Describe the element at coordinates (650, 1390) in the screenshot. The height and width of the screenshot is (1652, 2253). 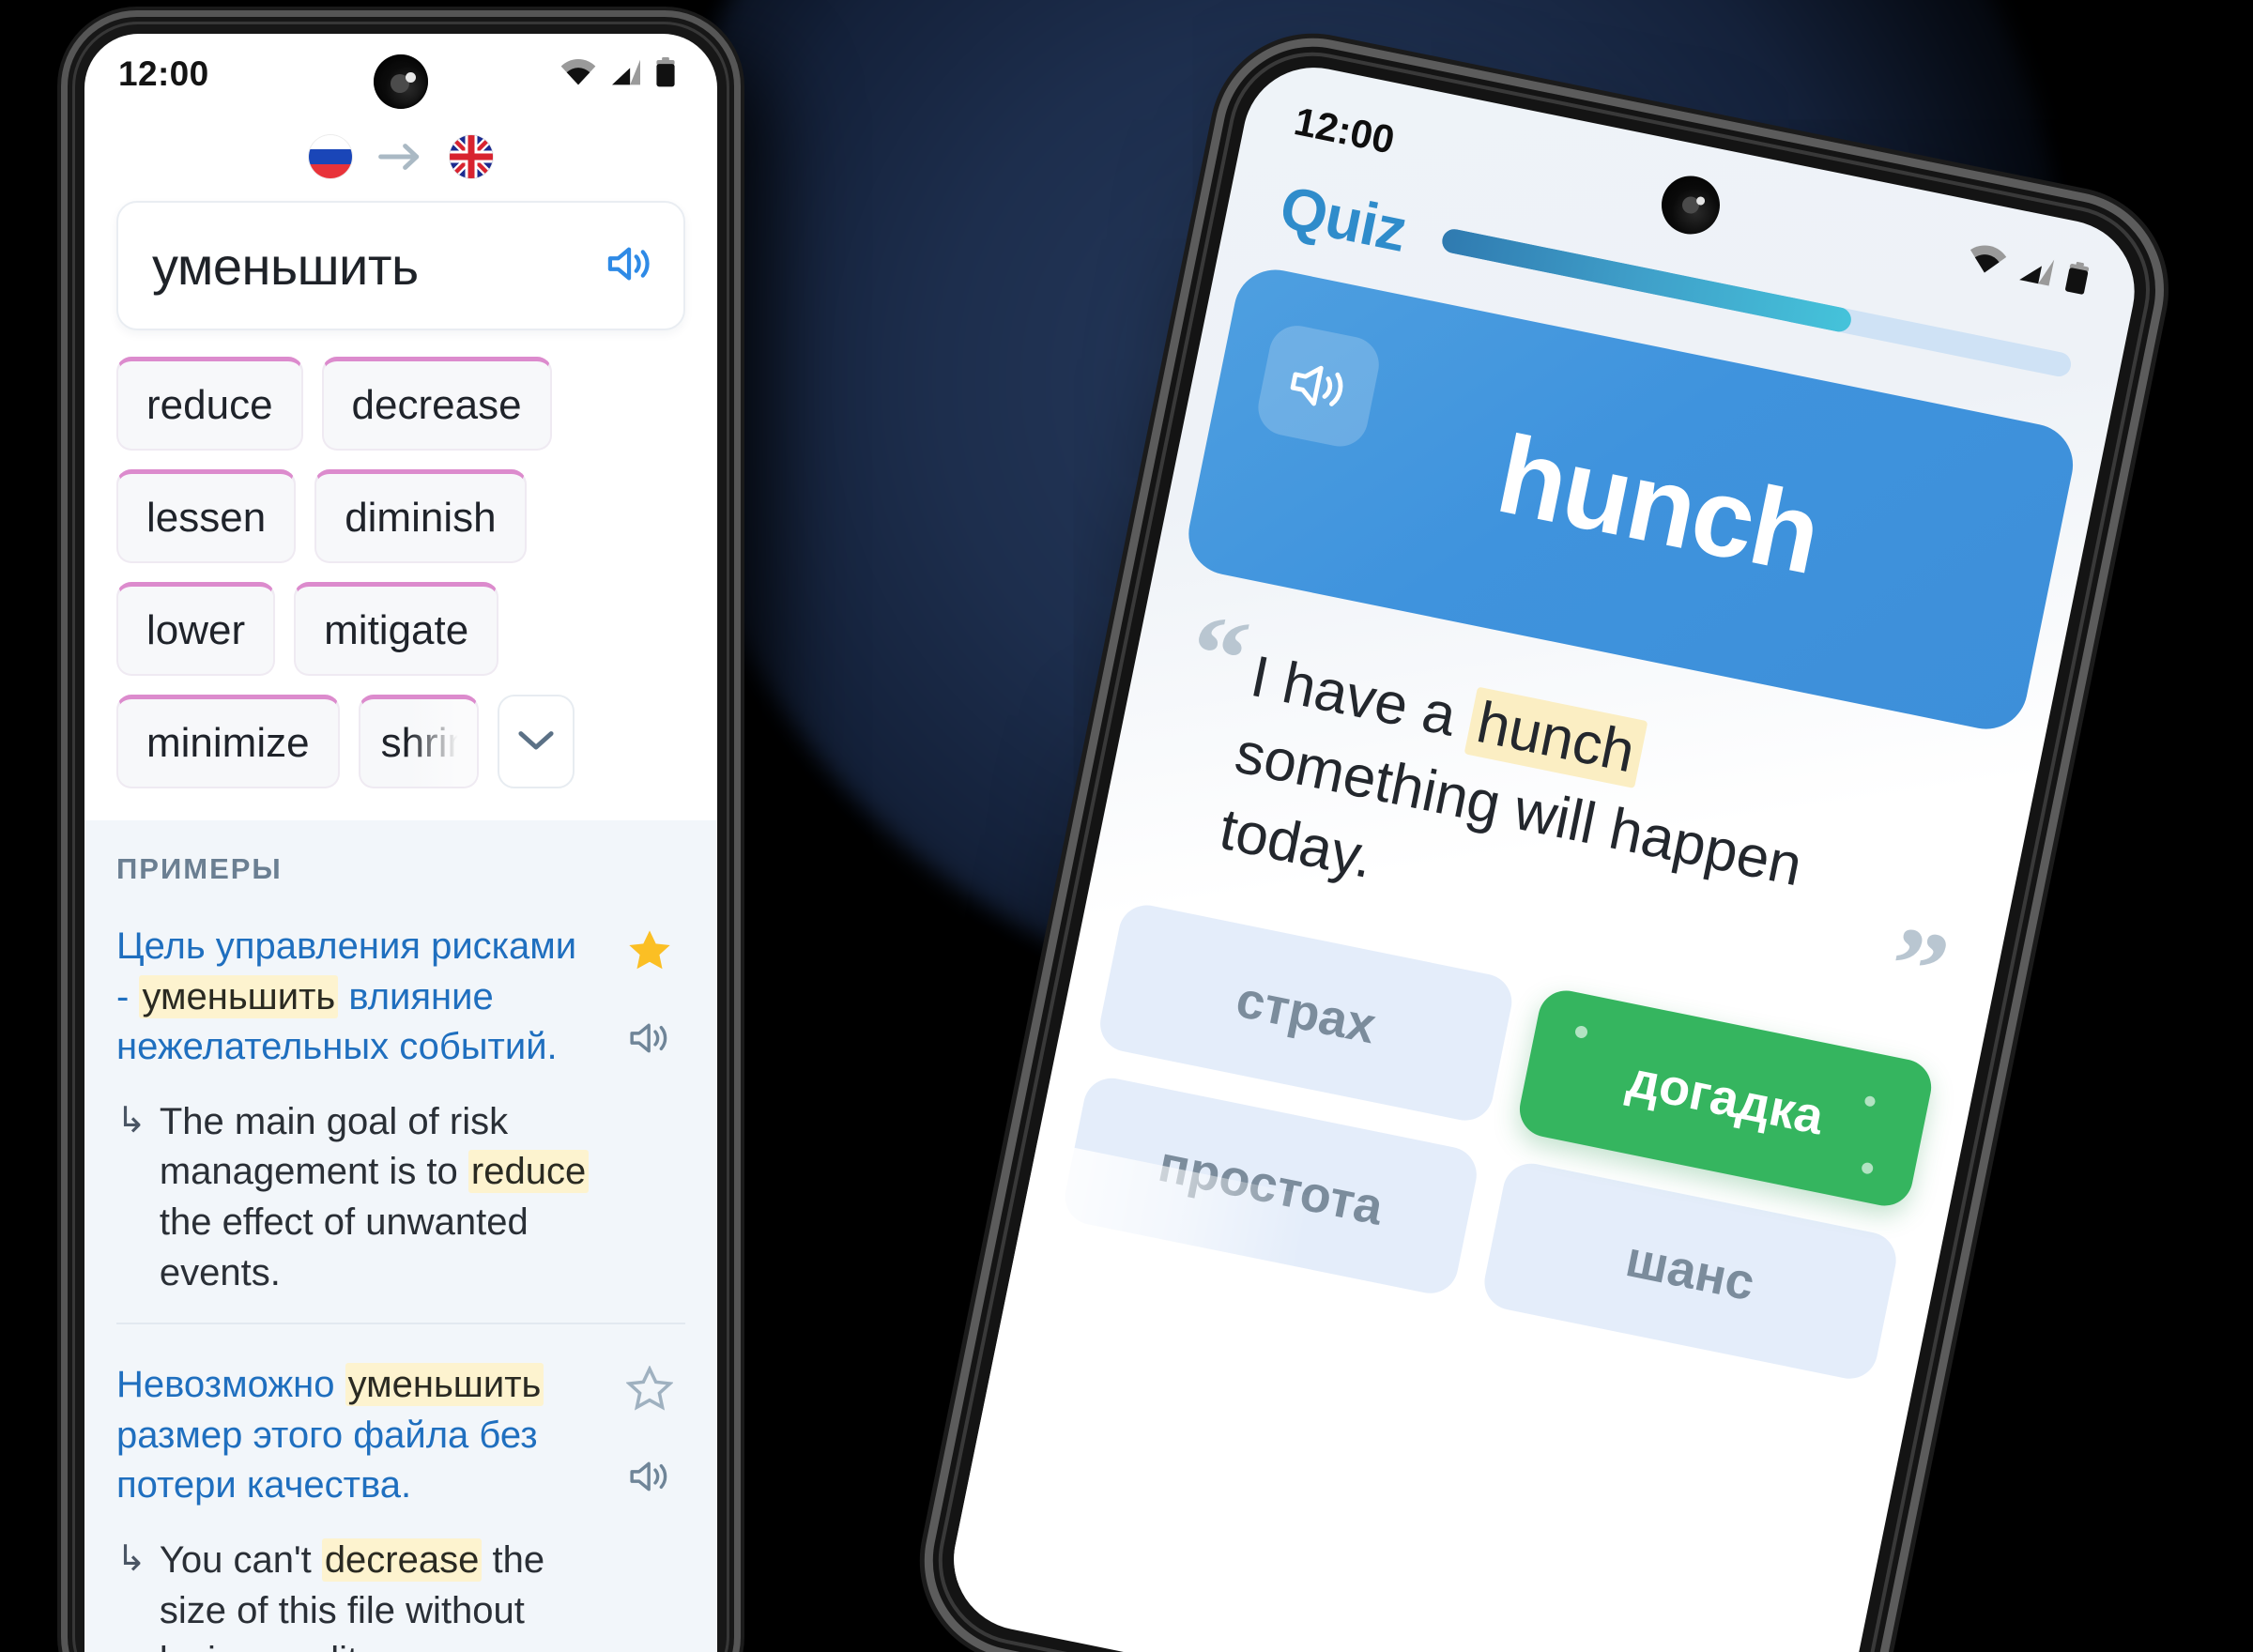
I see `star-outline-icon` at that location.